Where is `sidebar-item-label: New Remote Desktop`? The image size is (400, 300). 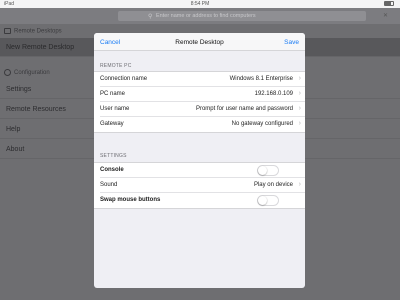
sidebar-item-label: New Remote Desktop is located at coordinates (40, 47).